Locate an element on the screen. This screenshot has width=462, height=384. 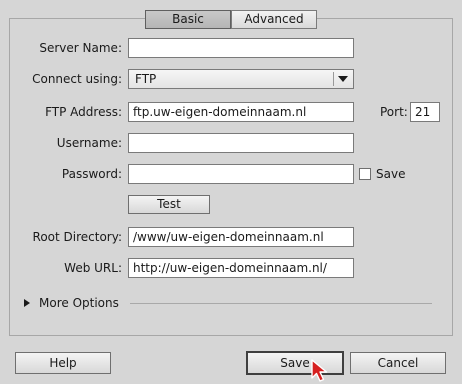
mouse-pointer-icon is located at coordinates (319, 370).